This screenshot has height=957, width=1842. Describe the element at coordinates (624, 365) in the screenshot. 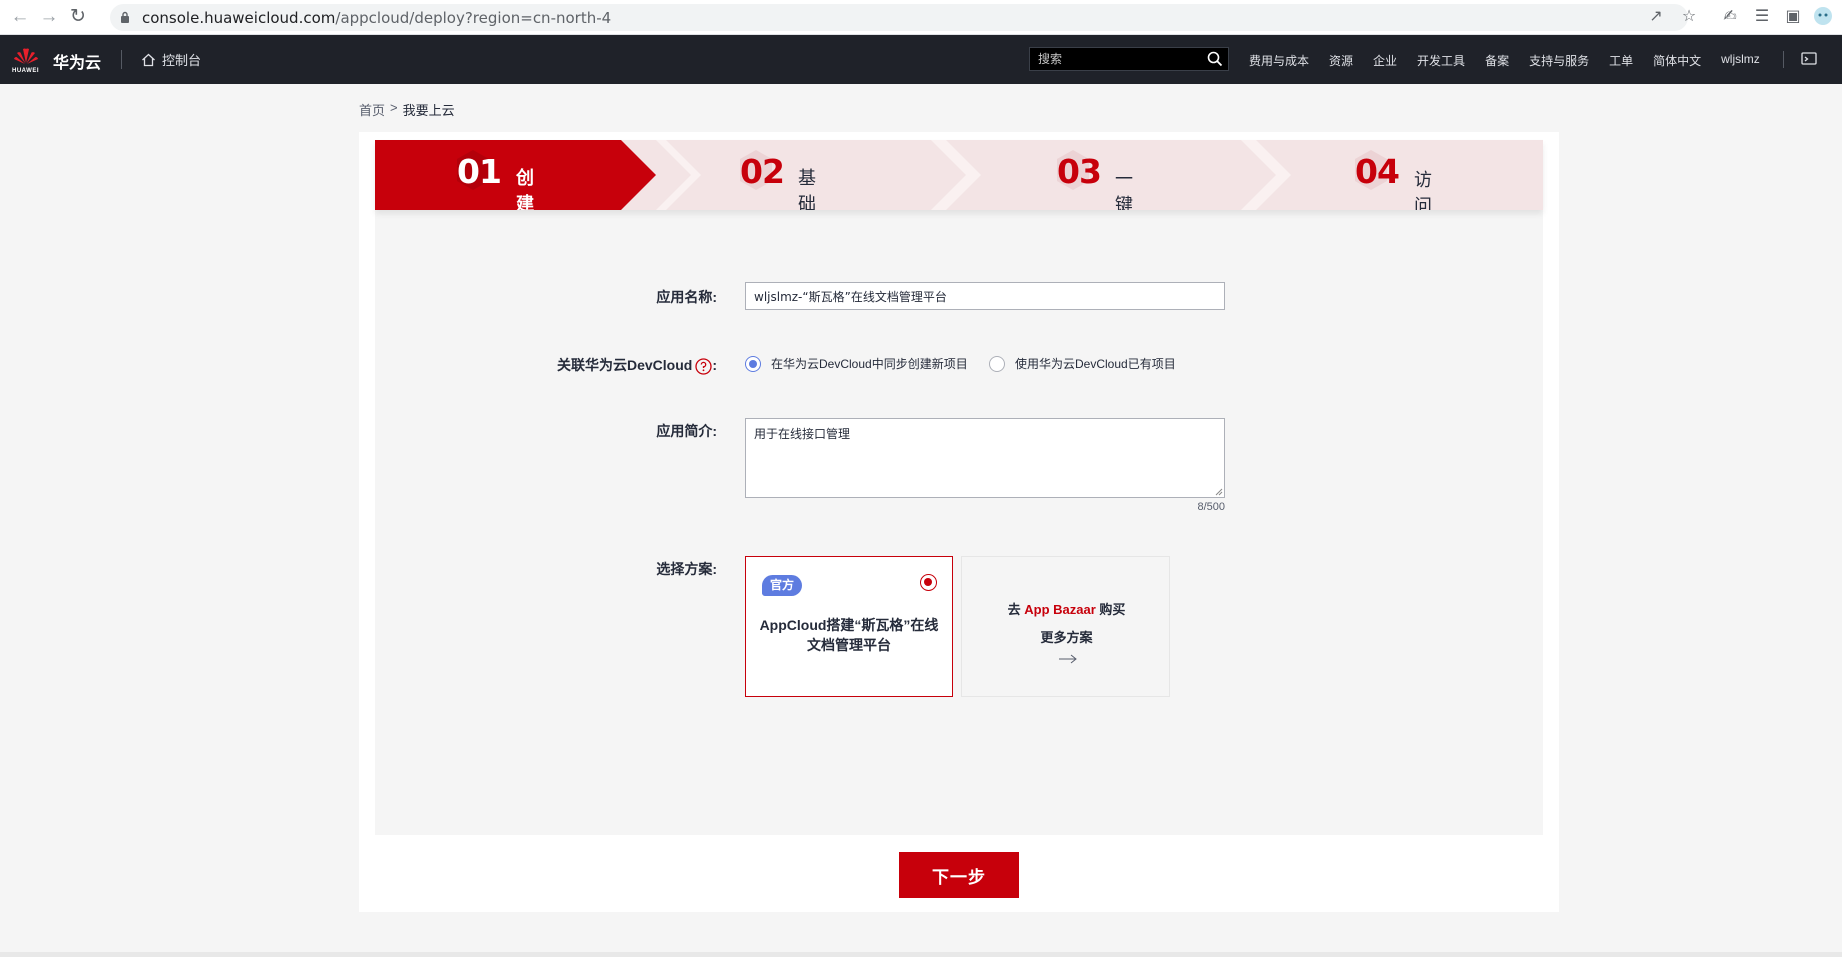

I see `devcloud-label: 关联华为云DevCloud` at that location.